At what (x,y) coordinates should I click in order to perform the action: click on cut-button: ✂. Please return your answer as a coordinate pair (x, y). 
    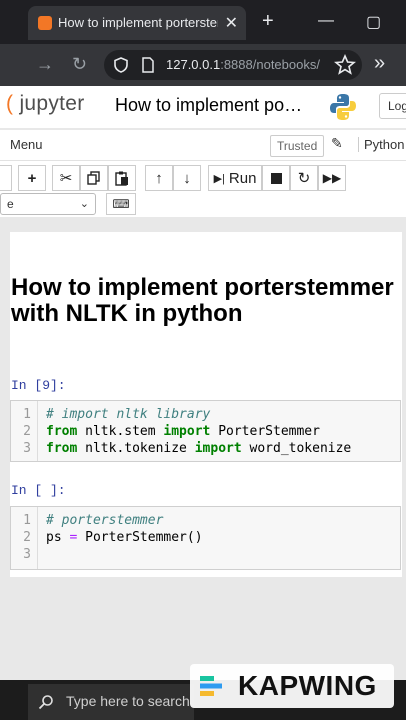
    Looking at the image, I should click on (66, 178).